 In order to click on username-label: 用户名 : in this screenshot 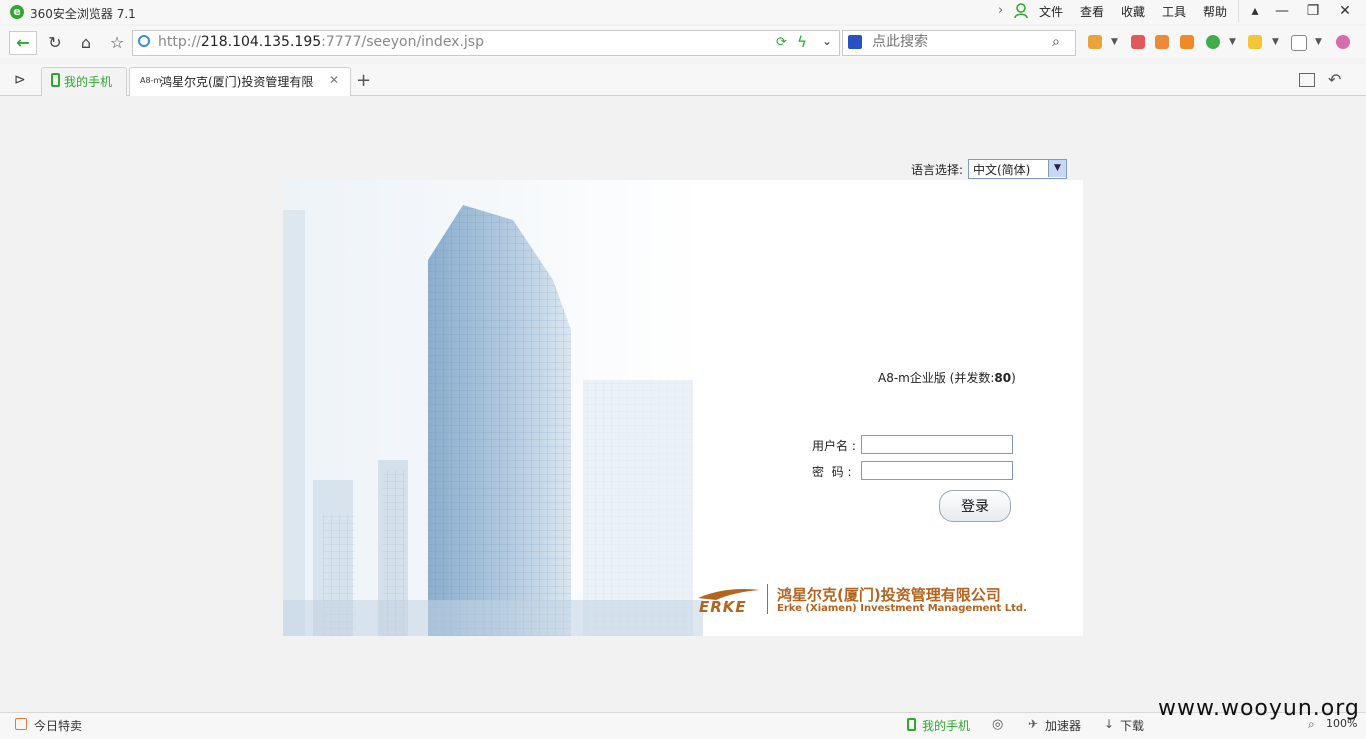, I will do `click(834, 446)`.